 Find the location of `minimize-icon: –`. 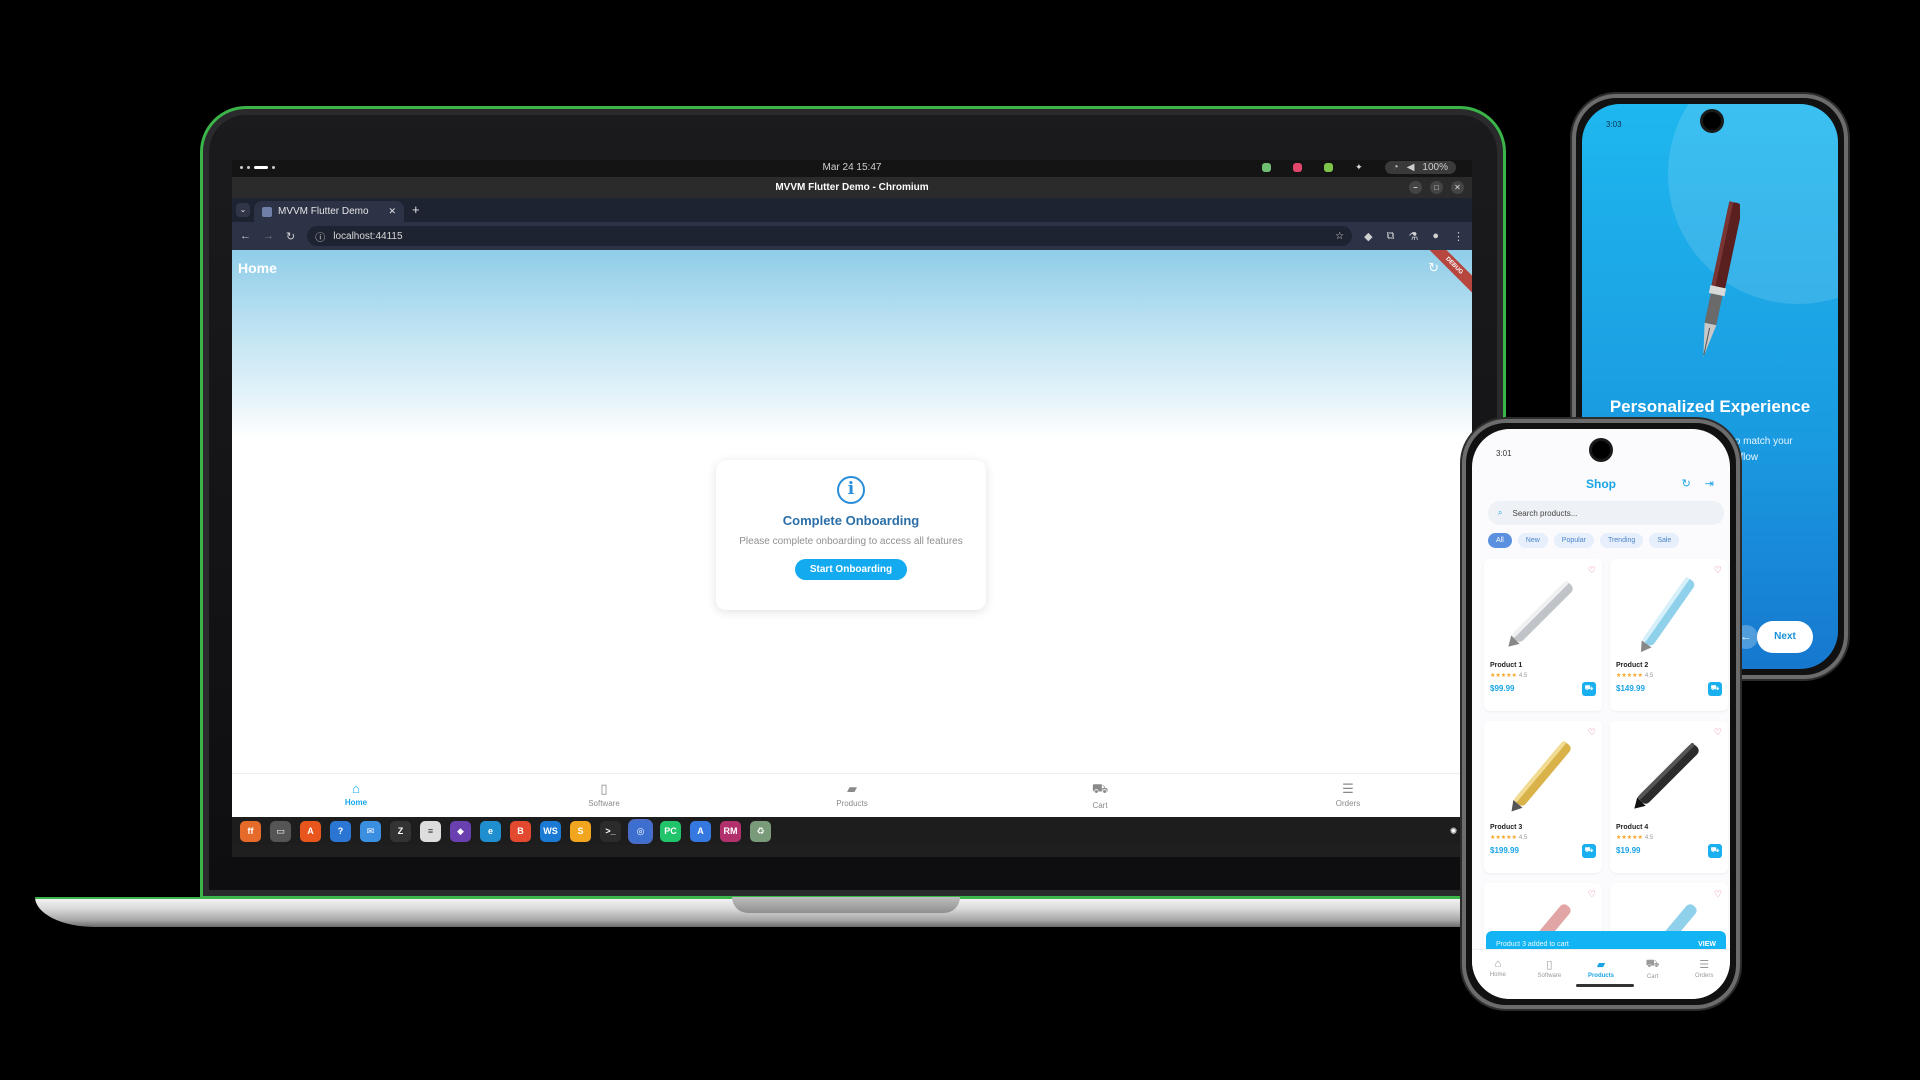

minimize-icon: – is located at coordinates (1415, 187).